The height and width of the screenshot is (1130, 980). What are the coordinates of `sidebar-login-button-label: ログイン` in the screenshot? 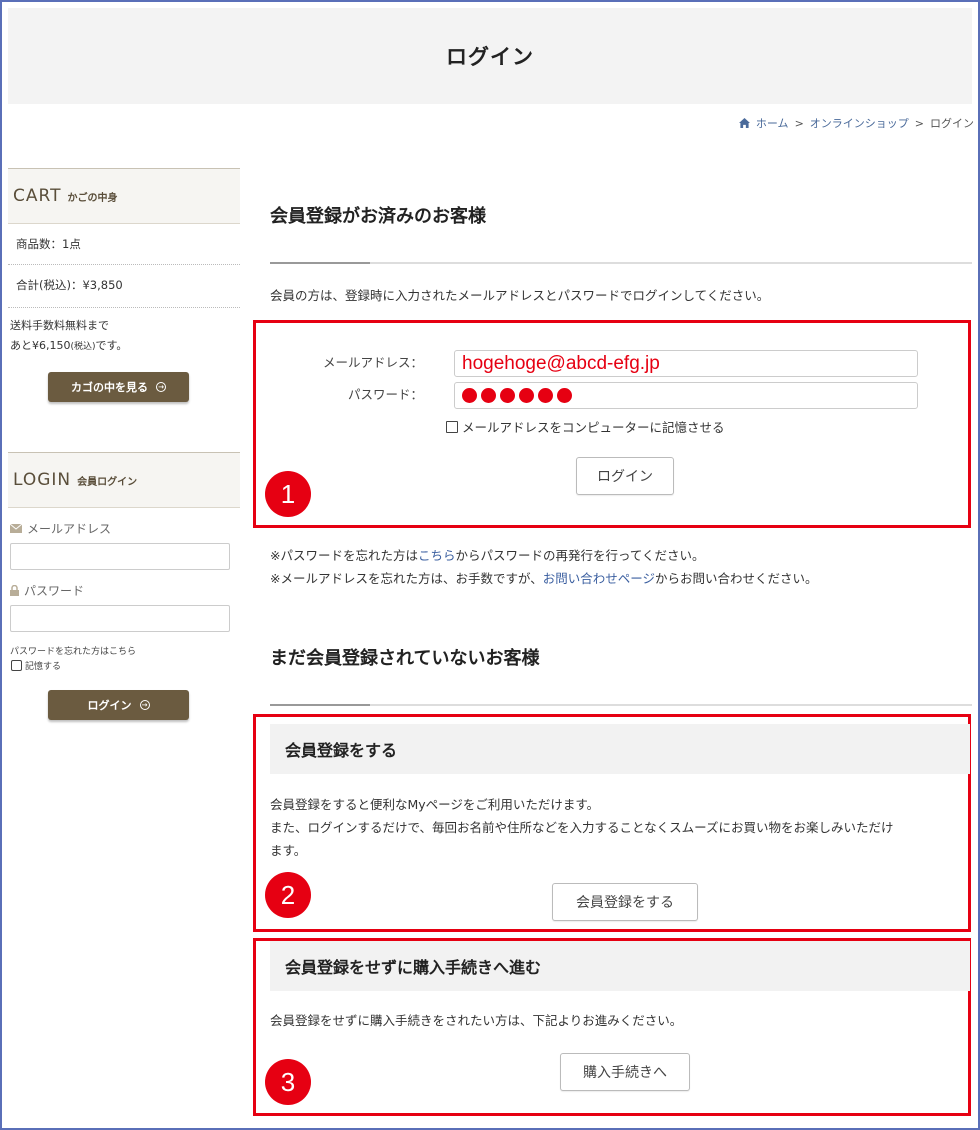 It's located at (109, 705).